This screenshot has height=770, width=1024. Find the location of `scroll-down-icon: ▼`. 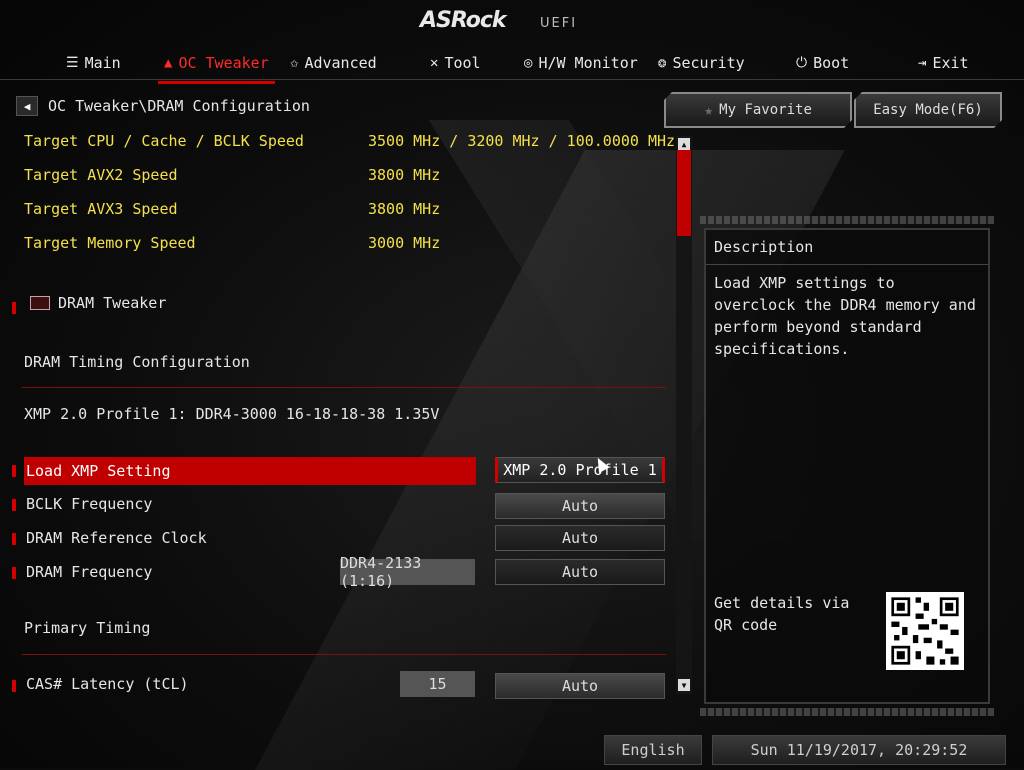

scroll-down-icon: ▼ is located at coordinates (684, 685).